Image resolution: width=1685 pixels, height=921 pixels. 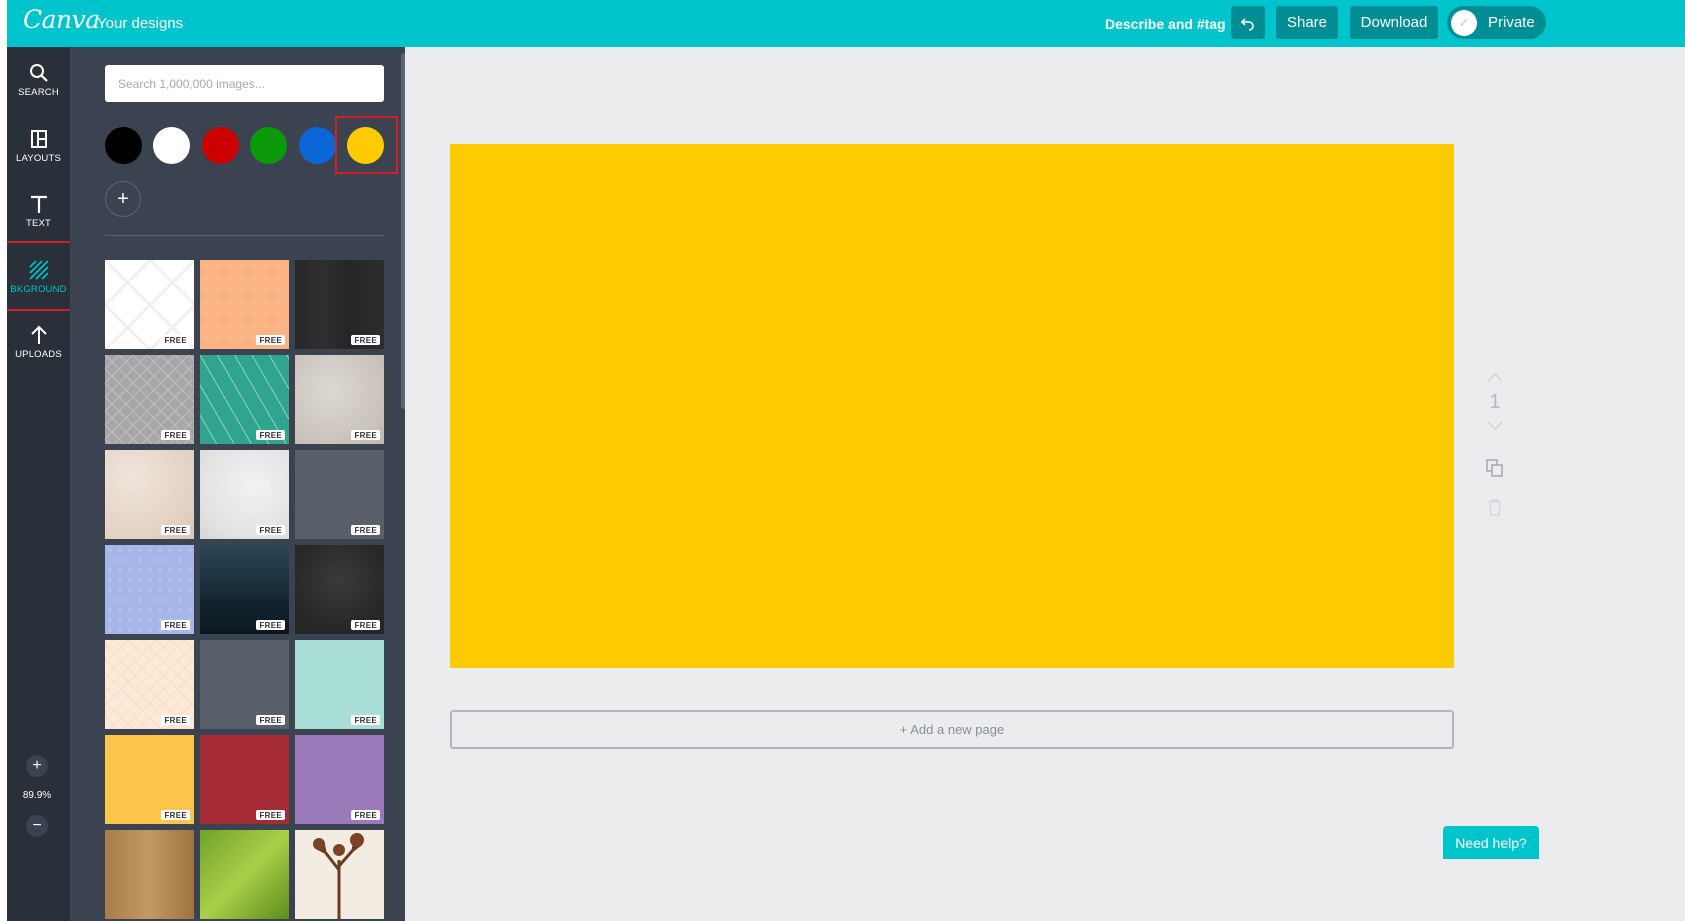 What do you see at coordinates (61, 19) in the screenshot?
I see `canva-logo: Canva` at bounding box center [61, 19].